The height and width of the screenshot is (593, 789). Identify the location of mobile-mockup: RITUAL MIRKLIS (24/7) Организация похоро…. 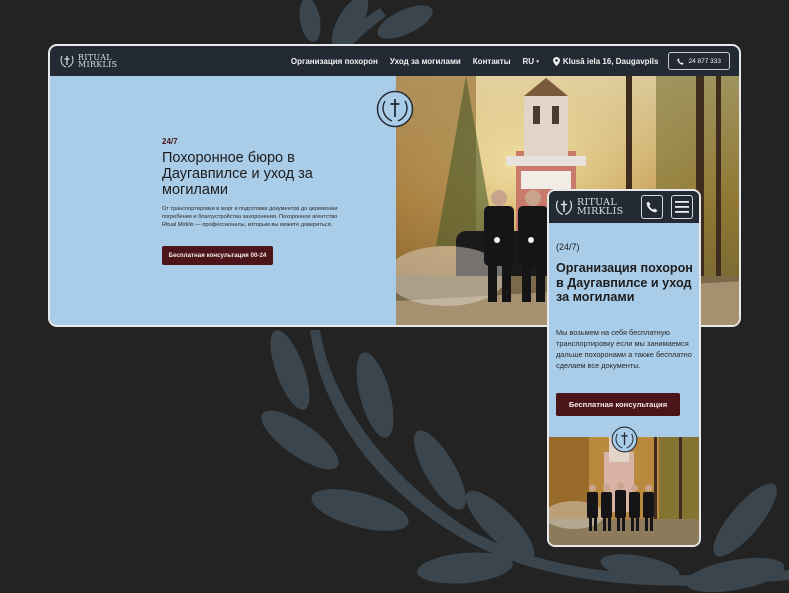
(624, 368).